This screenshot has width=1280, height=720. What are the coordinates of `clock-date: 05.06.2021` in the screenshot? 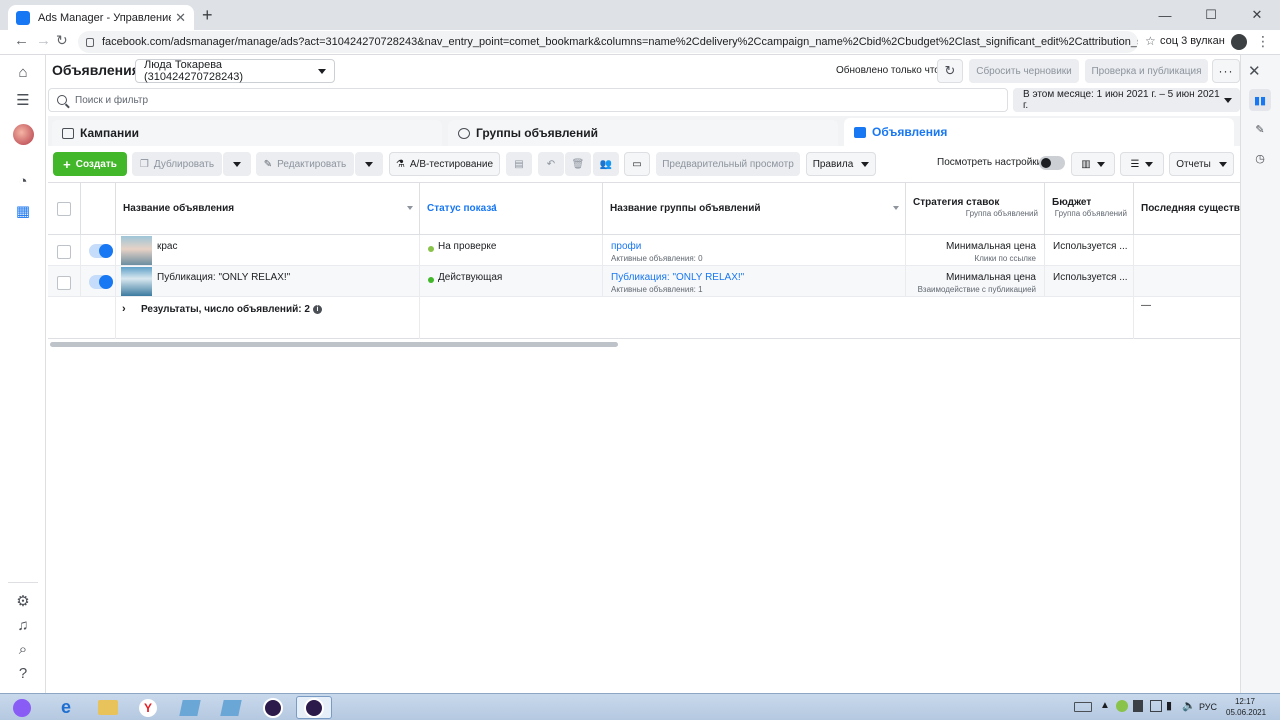 It's located at (1246, 712).